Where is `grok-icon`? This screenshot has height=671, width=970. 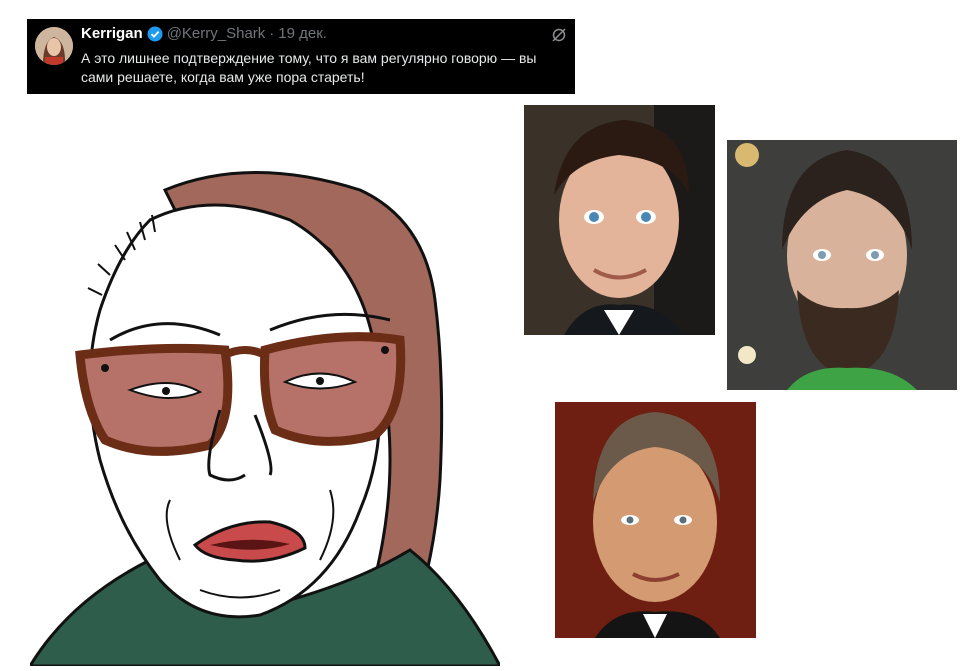 grok-icon is located at coordinates (559, 35).